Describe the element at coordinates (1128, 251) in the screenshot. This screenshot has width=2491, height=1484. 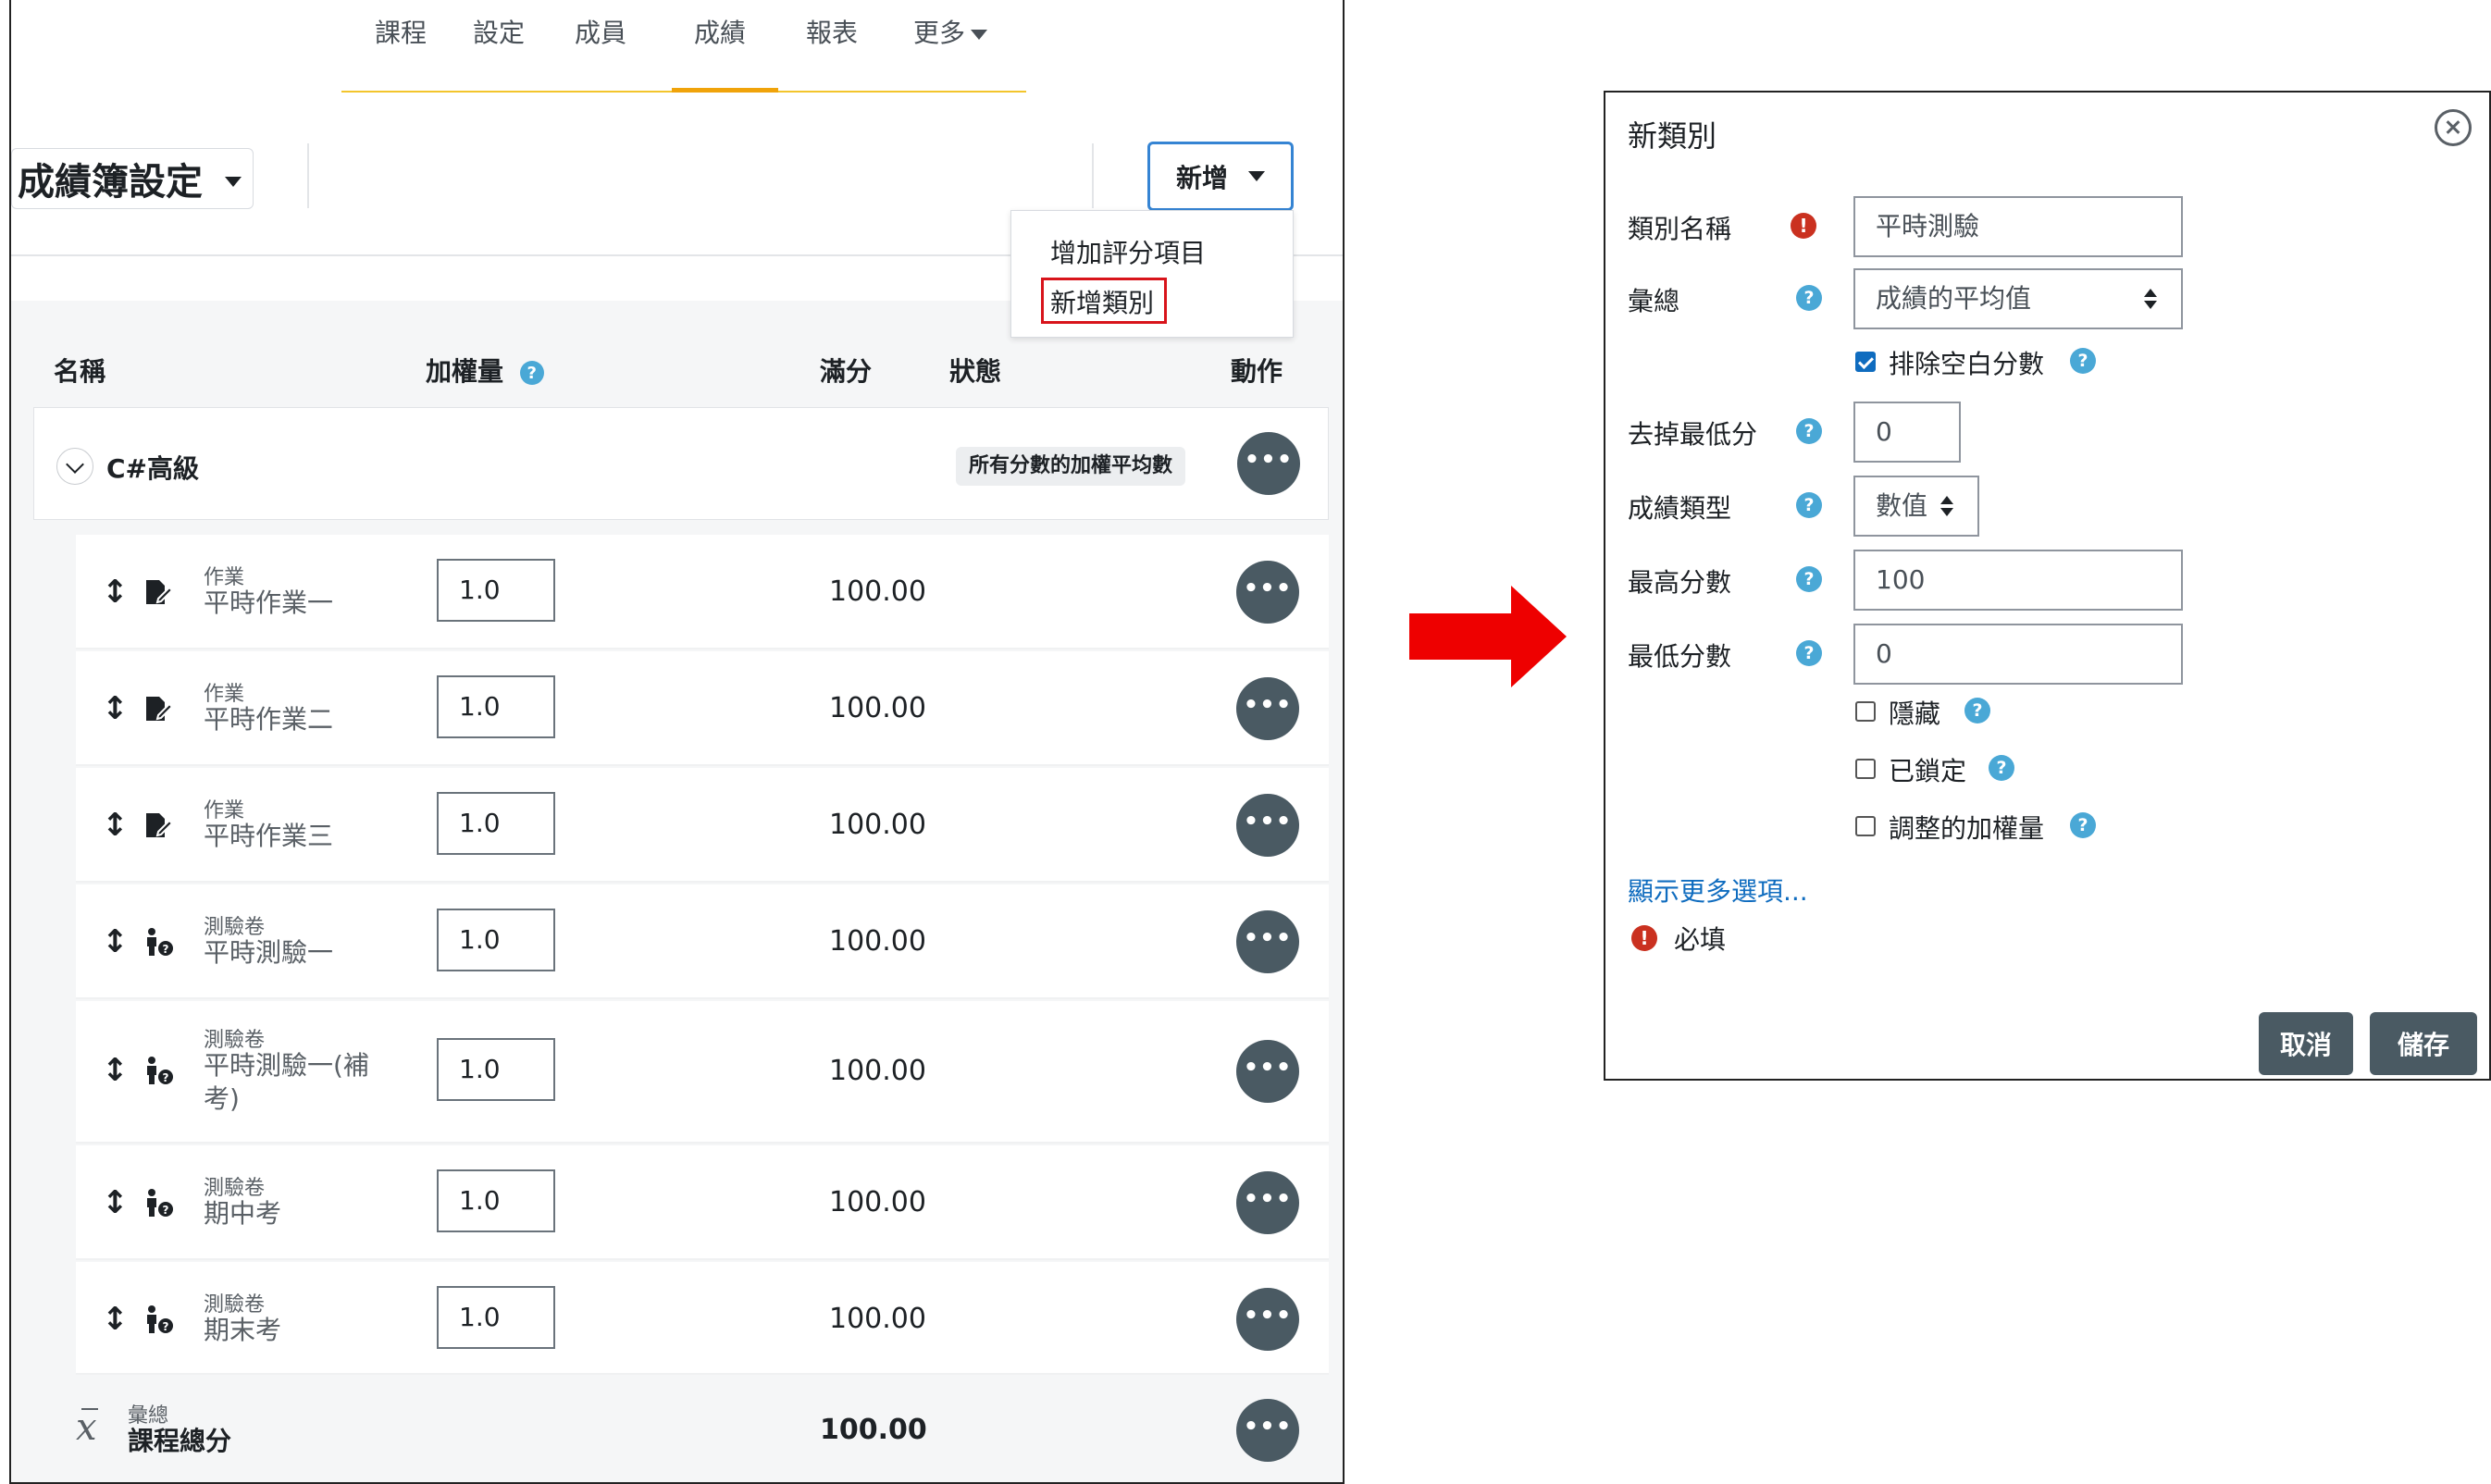
I see `menu-add-grade-item: 增加評分項目` at that location.